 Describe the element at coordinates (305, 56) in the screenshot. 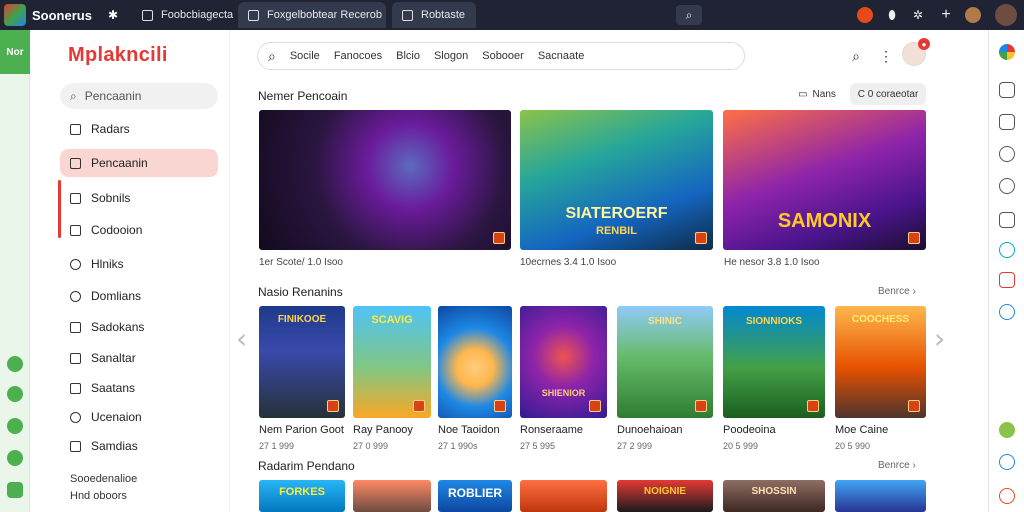

I see `search-term: Socile` at that location.